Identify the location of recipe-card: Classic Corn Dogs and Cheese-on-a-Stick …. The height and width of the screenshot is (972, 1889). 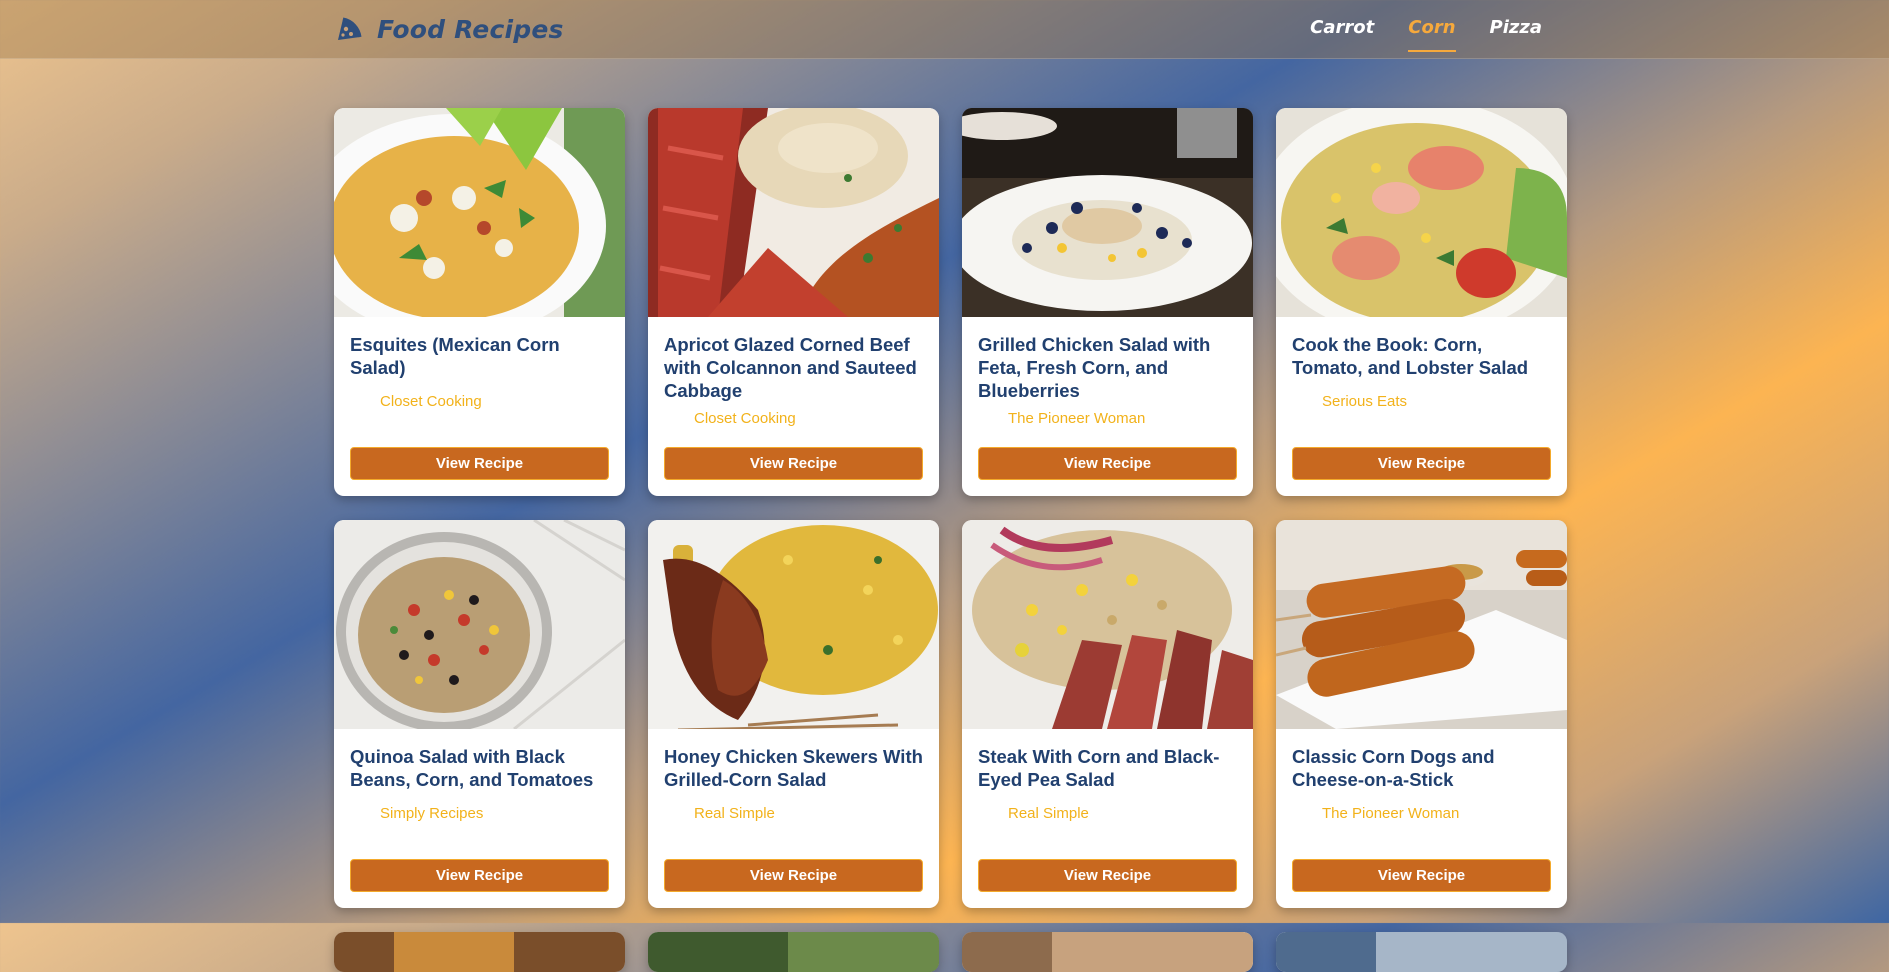
(1421, 714).